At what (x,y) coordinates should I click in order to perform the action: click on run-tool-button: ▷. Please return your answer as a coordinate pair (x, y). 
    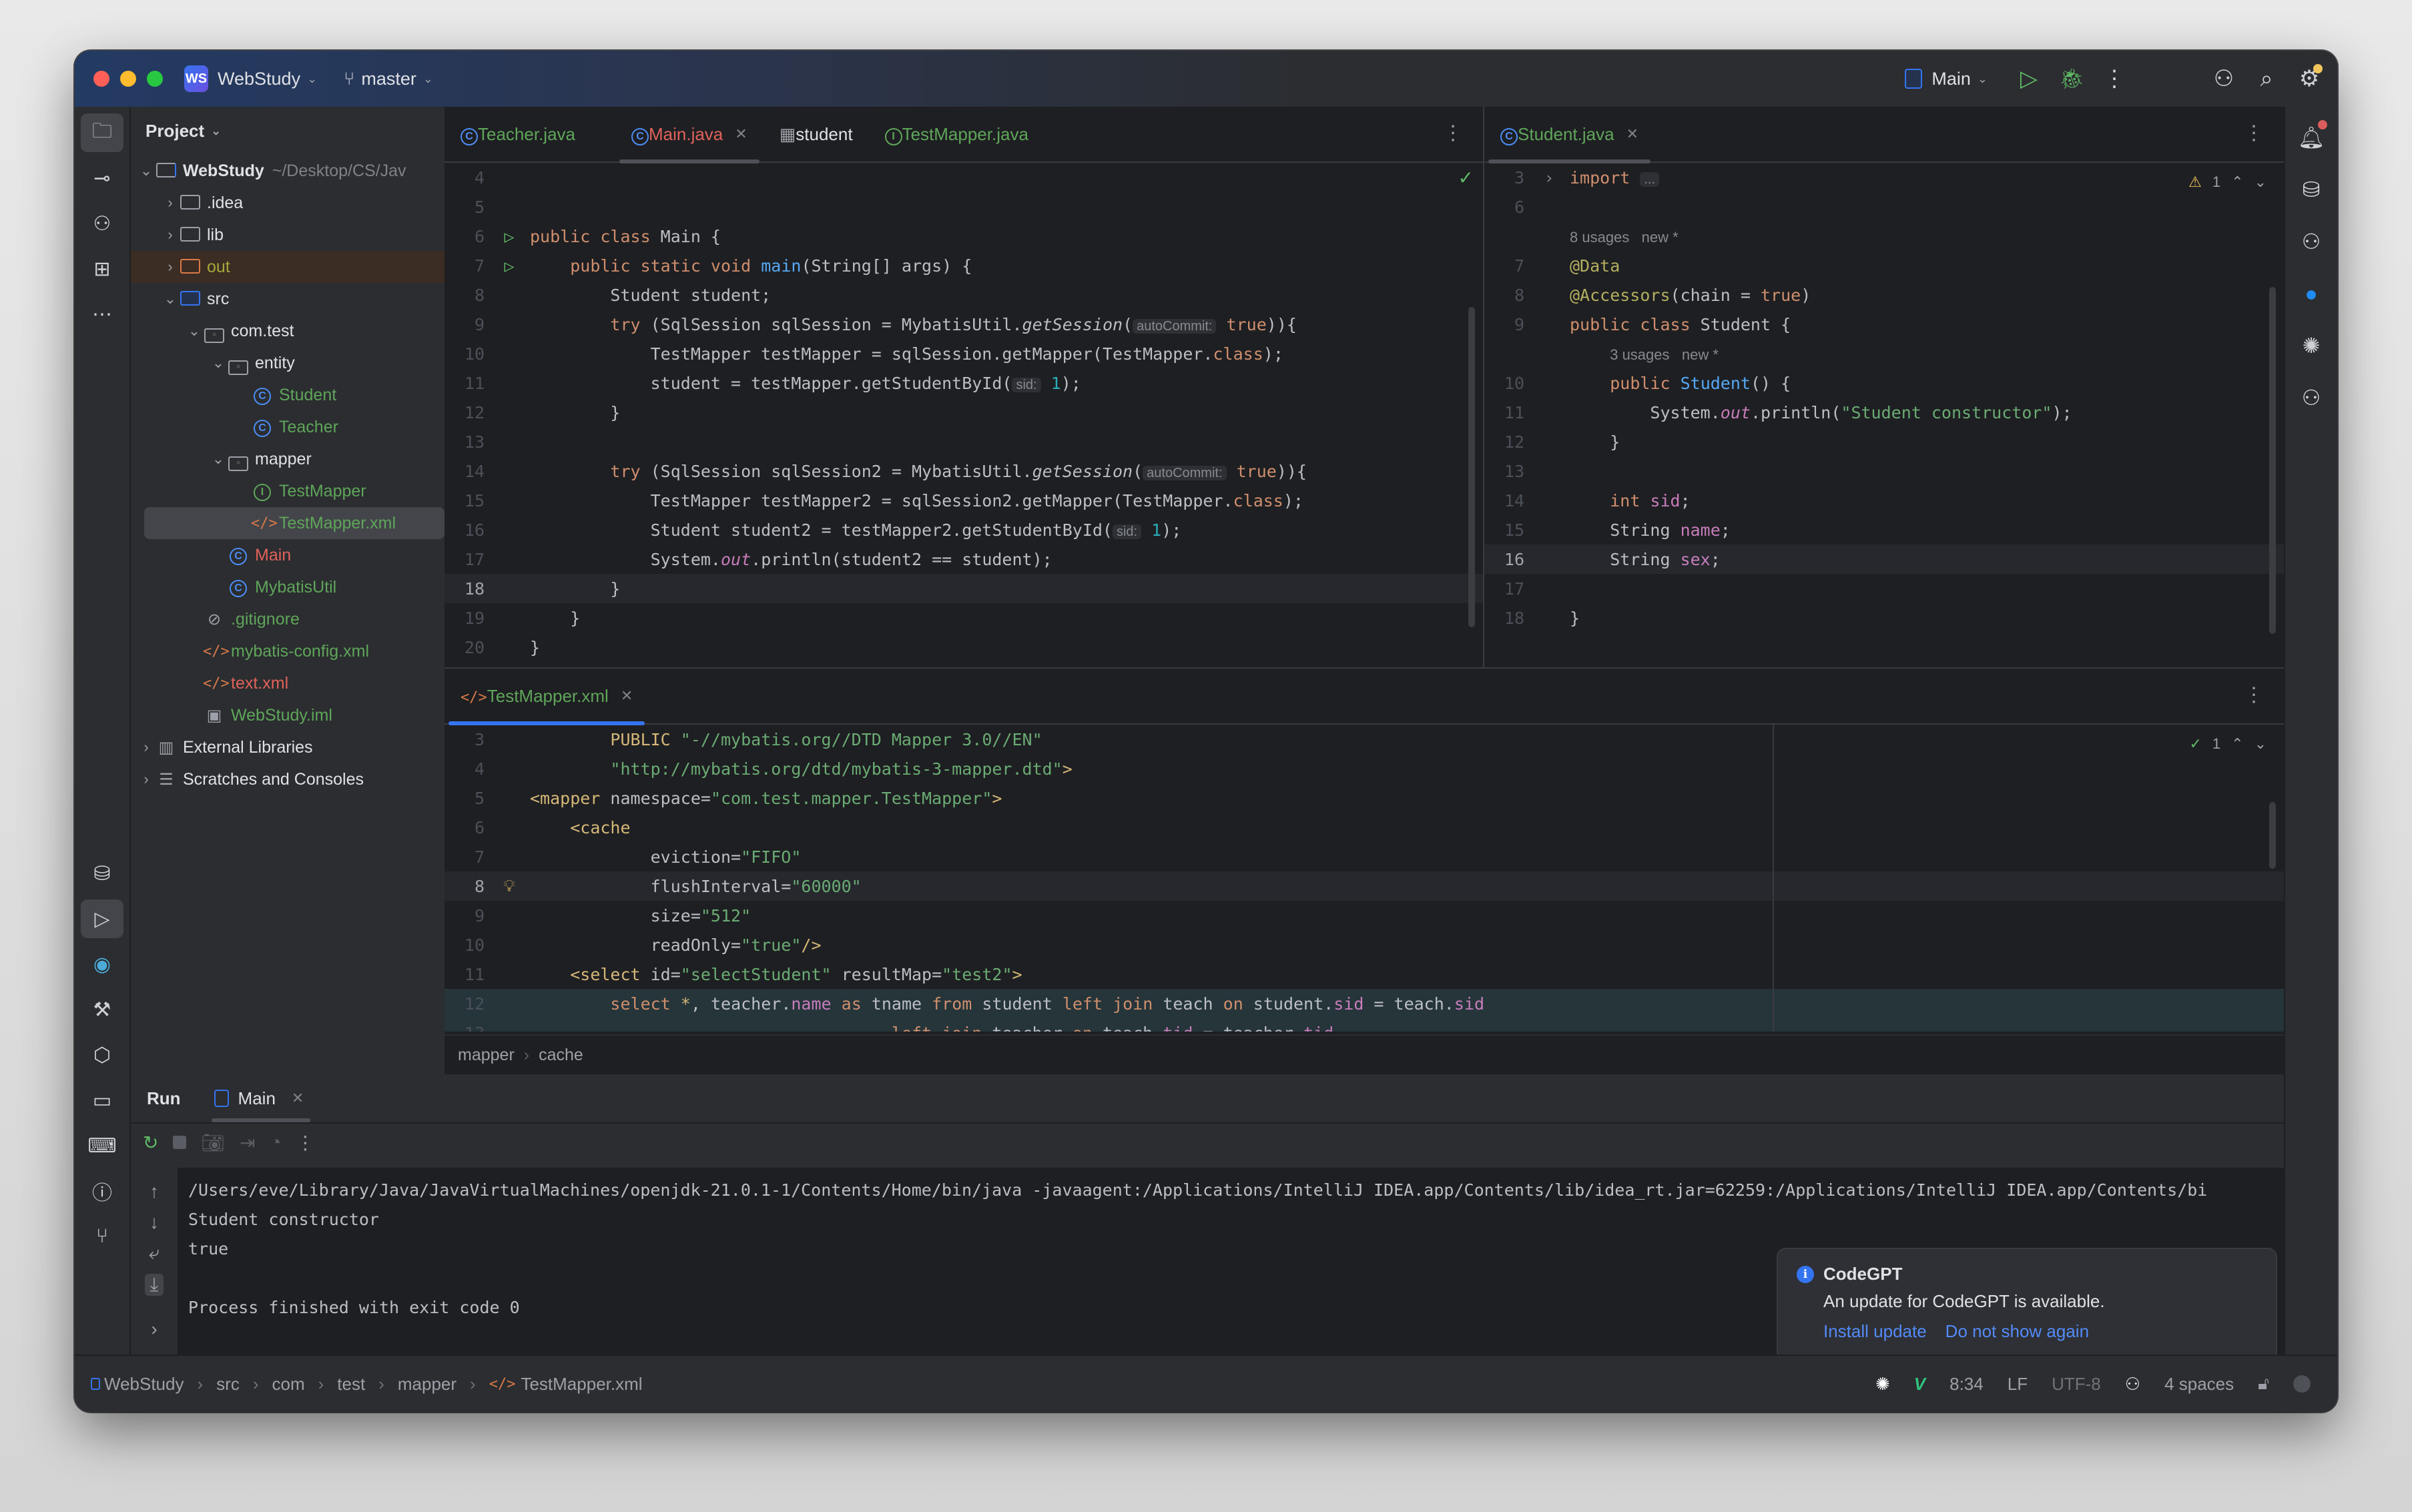
    Looking at the image, I should click on (102, 918).